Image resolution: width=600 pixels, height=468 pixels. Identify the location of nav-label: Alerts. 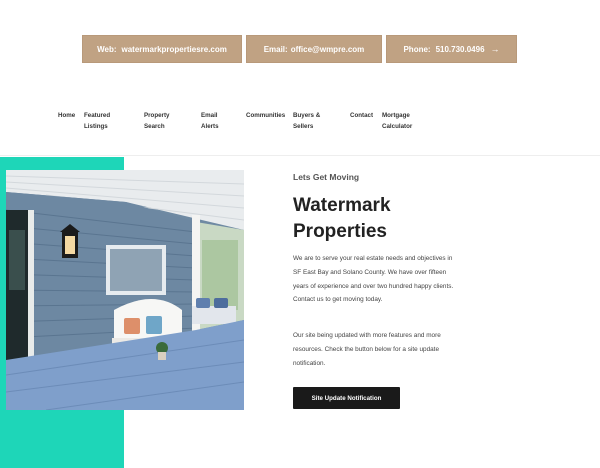
(210, 126).